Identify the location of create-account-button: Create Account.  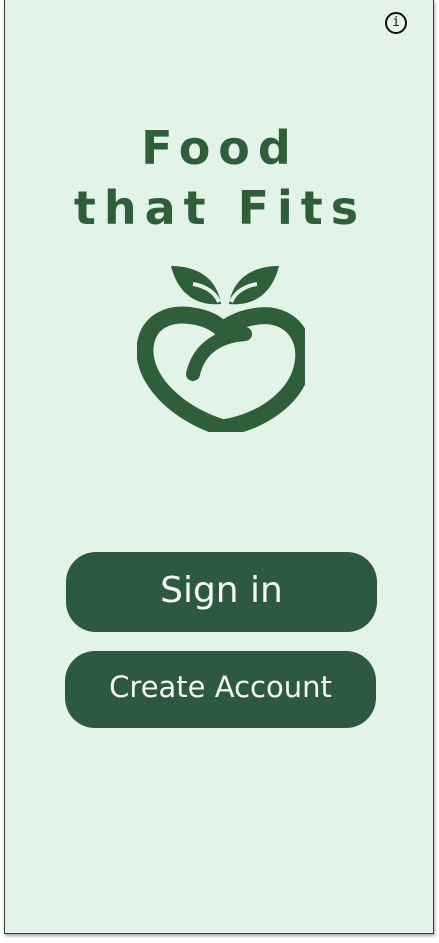
(220, 689).